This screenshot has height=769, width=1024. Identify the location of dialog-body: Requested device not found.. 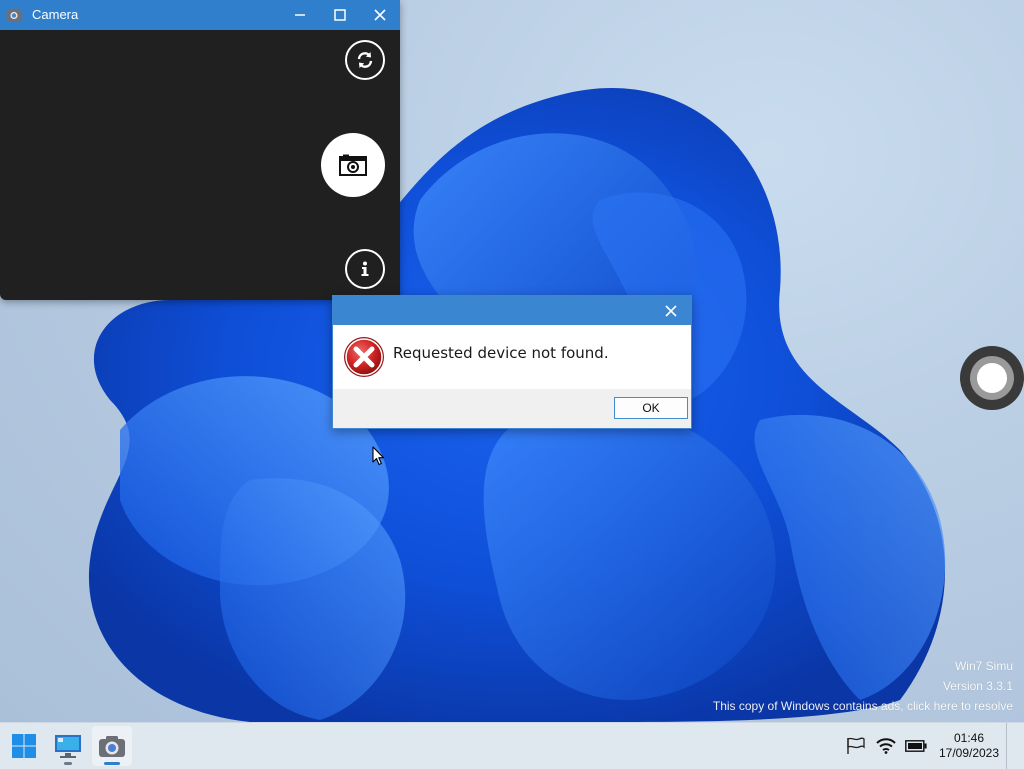
(512, 357).